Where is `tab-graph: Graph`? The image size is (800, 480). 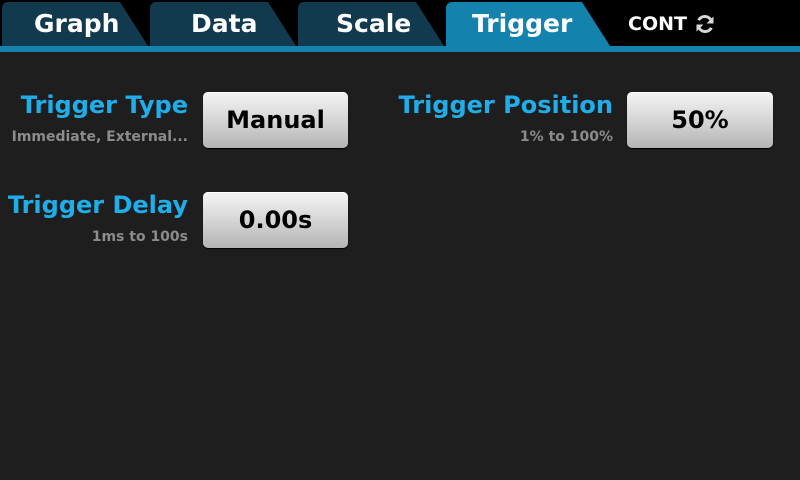
tab-graph: Graph is located at coordinates (75, 24).